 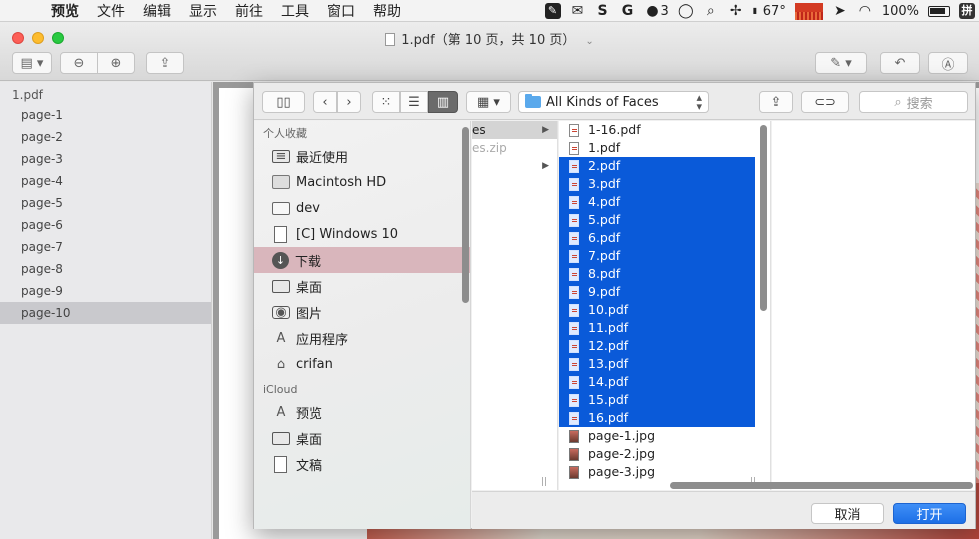 I want to click on file-row: 5.pdf, so click(x=657, y=220).